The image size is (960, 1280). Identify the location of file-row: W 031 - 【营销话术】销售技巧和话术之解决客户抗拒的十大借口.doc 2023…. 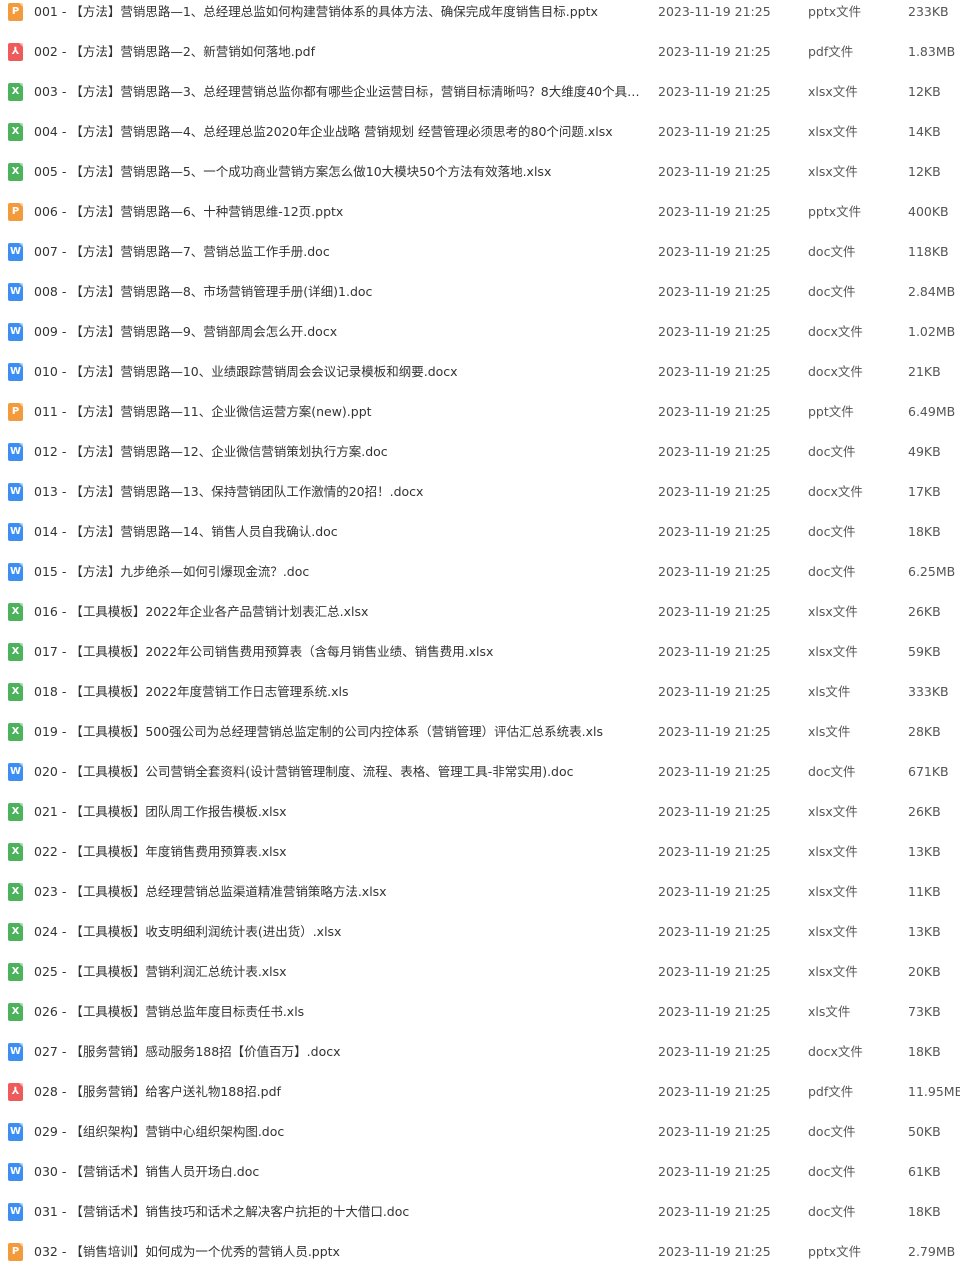
(480, 1220).